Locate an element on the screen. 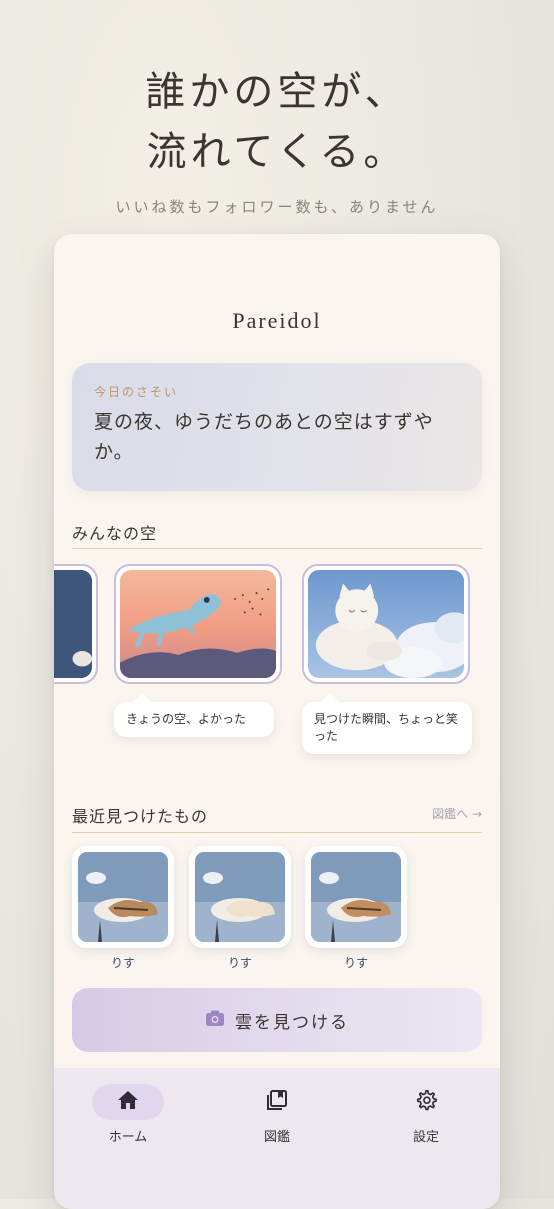  gear-icon is located at coordinates (426, 1102).